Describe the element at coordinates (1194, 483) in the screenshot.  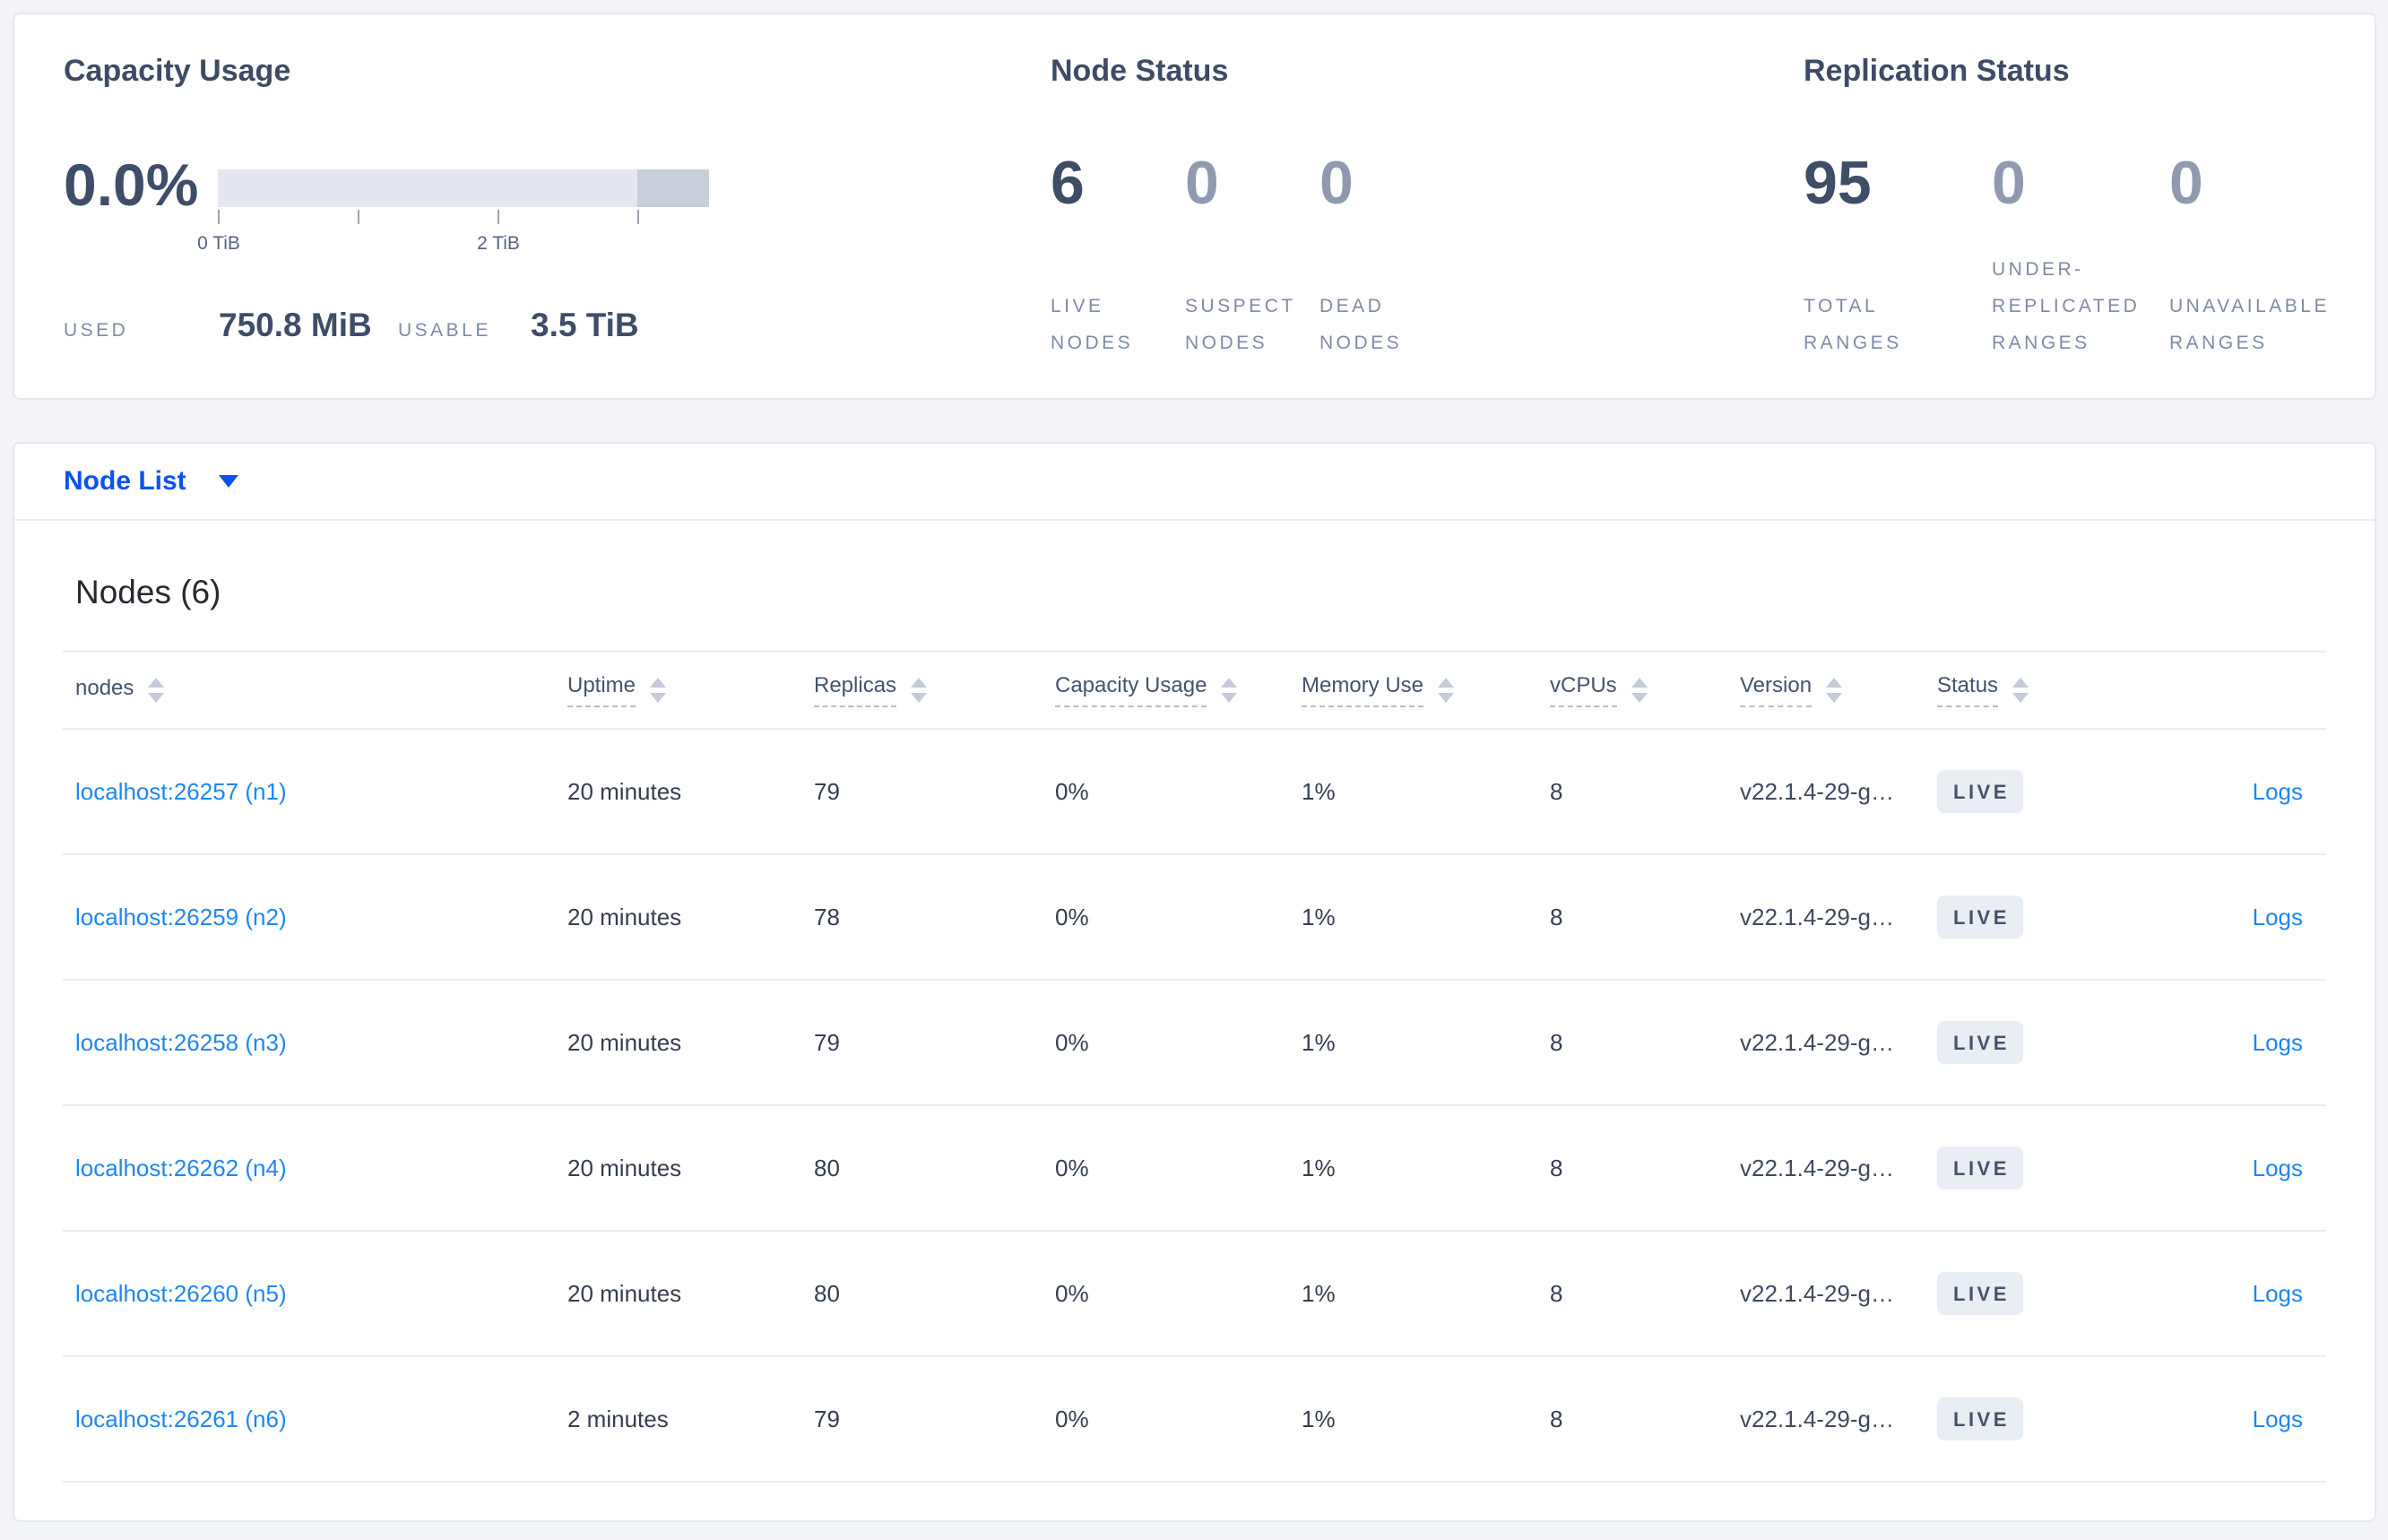
I see `view-selector-bar: Node List` at that location.